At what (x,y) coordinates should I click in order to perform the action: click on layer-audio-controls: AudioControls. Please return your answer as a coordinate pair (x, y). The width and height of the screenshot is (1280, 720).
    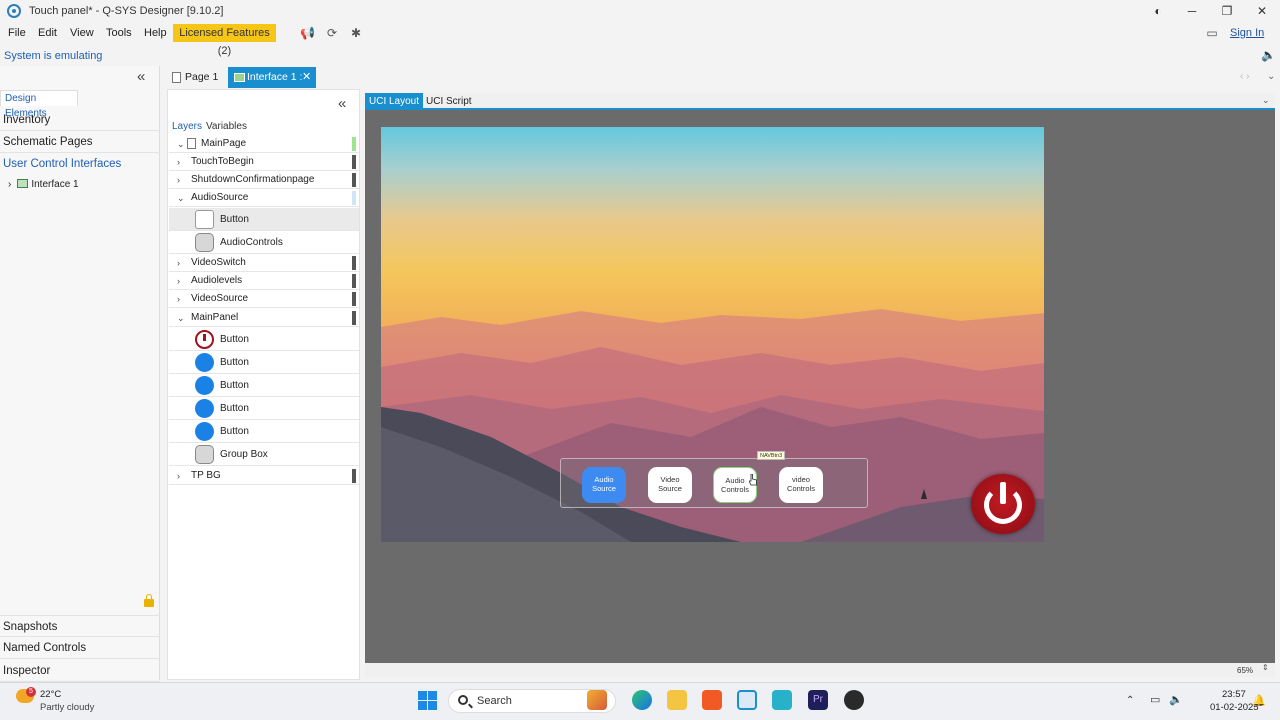
    Looking at the image, I should click on (264, 242).